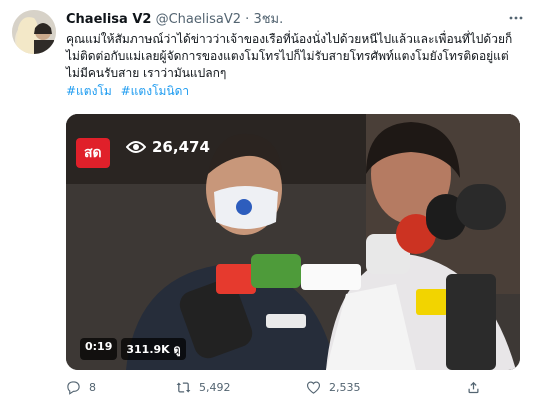  What do you see at coordinates (89, 91) in the screenshot?
I see `hashtag-link: #แตงโม` at bounding box center [89, 91].